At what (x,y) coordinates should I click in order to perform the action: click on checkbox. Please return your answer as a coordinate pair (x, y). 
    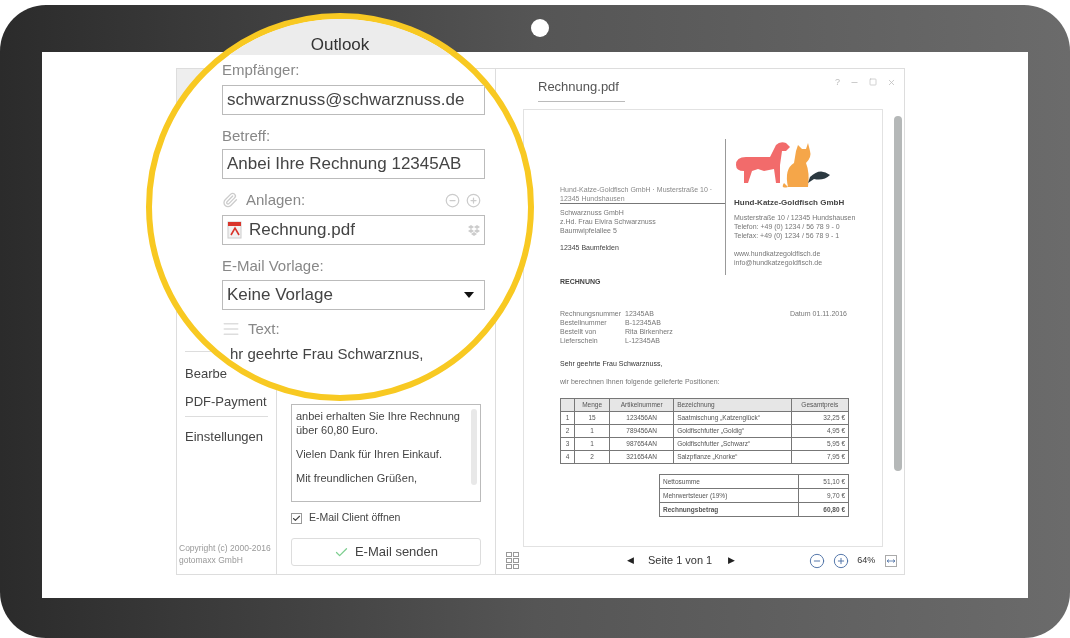
    Looking at the image, I should click on (296, 518).